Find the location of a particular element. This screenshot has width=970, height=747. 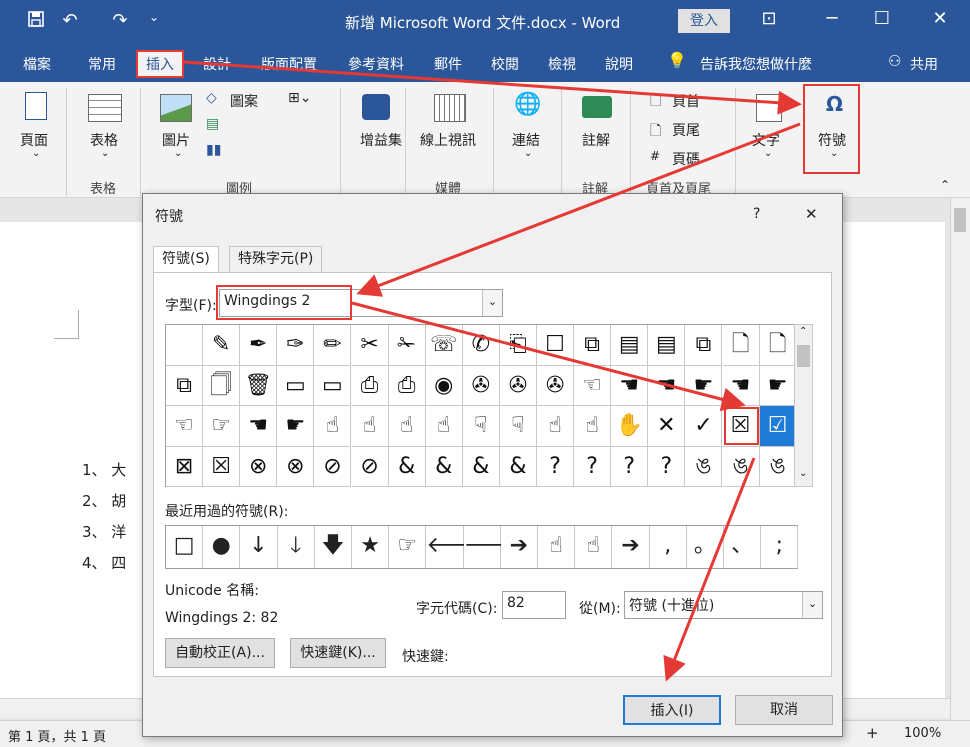

arrow-checkbox-to-insert is located at coordinates (709, 569).